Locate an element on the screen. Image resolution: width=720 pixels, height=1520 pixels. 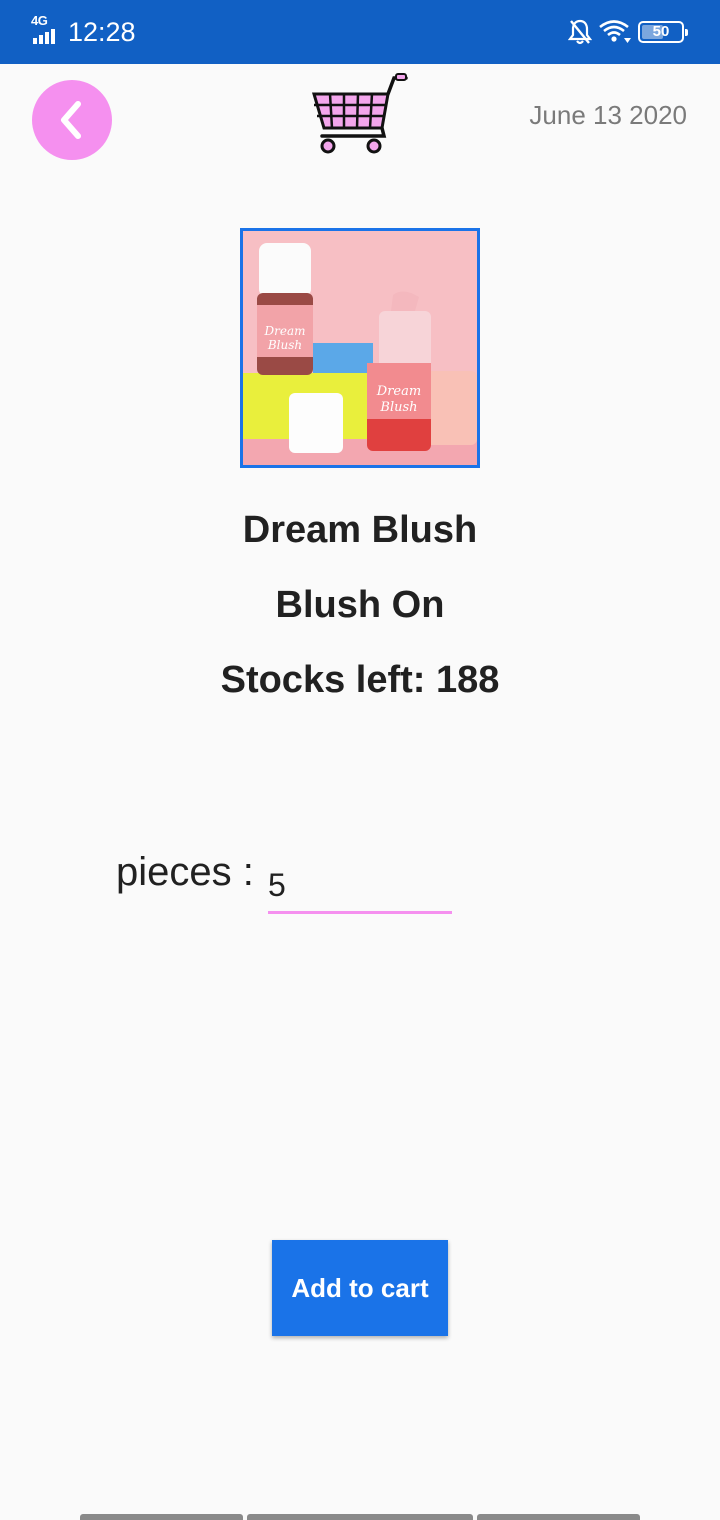
add-to-cart-button: Add to cart is located at coordinates (360, 1288).